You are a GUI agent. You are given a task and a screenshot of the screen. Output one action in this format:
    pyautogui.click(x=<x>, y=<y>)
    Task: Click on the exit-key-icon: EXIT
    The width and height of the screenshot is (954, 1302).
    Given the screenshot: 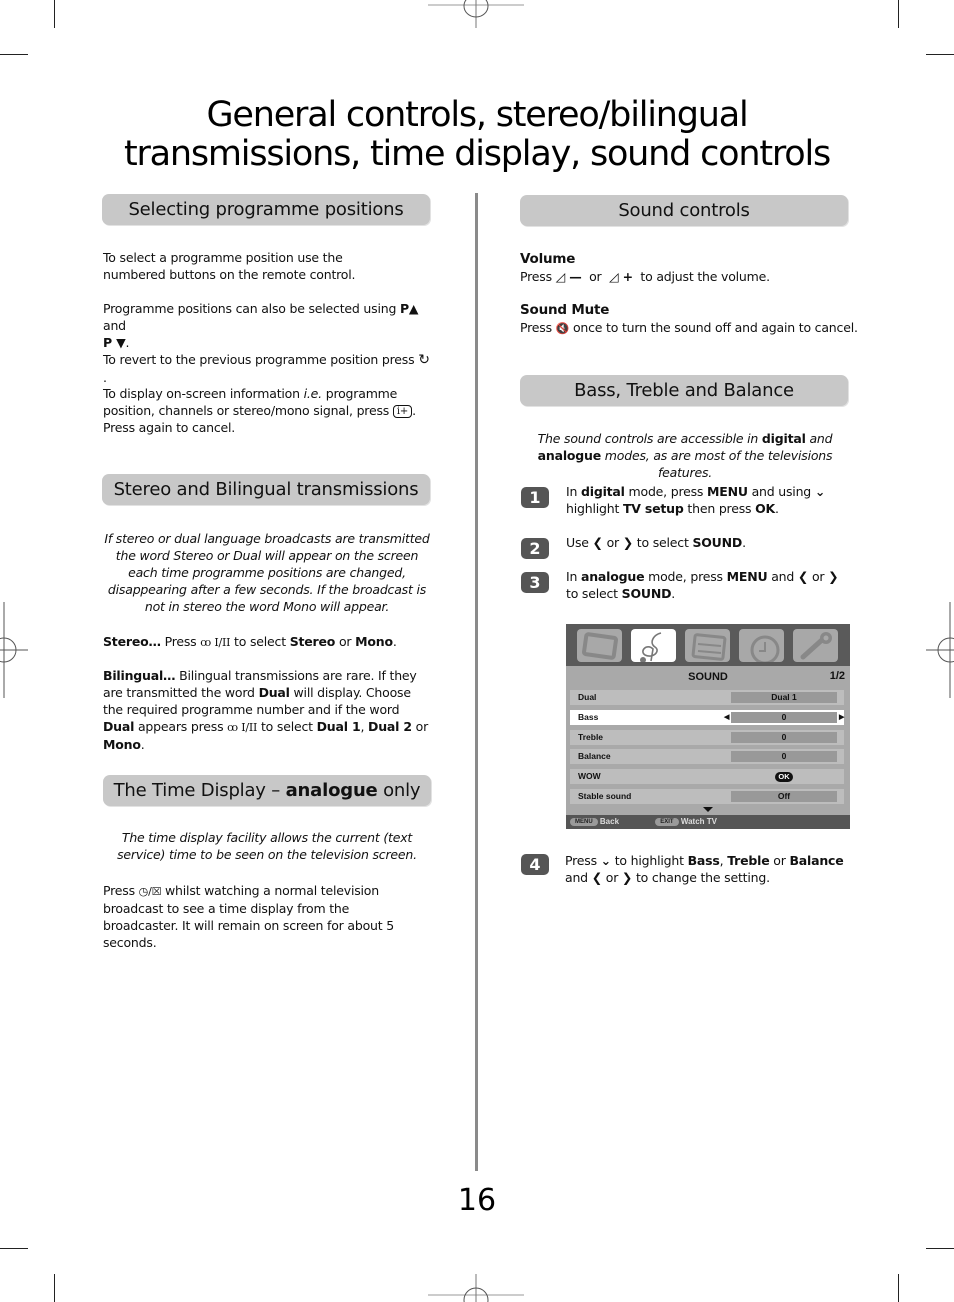 What is the action you would take?
    pyautogui.click(x=667, y=822)
    